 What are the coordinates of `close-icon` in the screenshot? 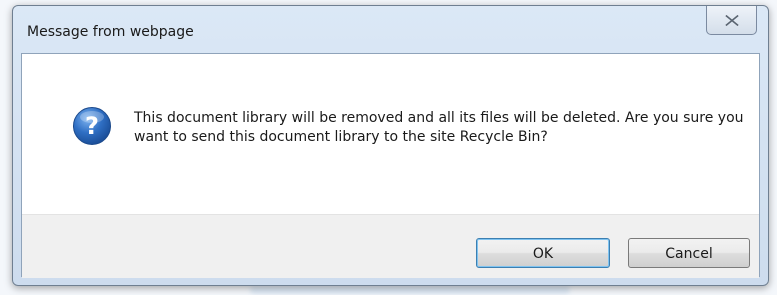 It's located at (732, 20).